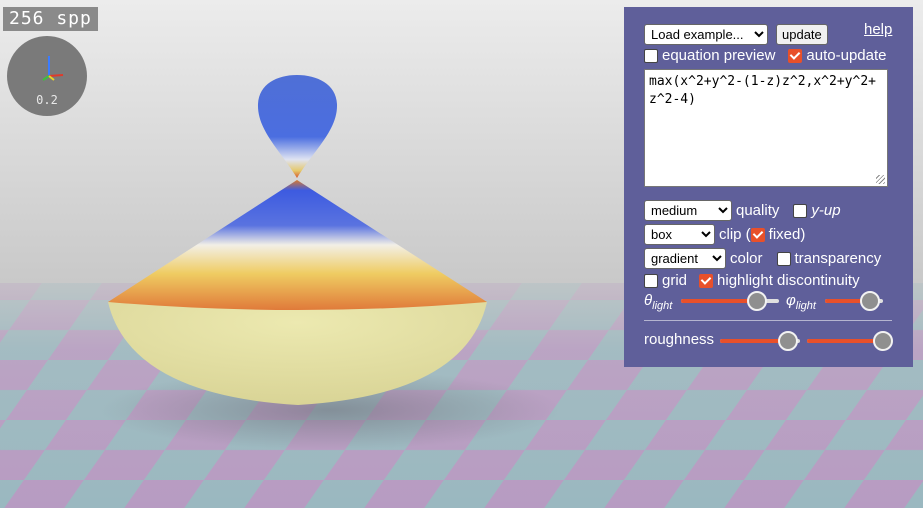 Image resolution: width=923 pixels, height=508 pixels. I want to click on grid-label: grid, so click(675, 280).